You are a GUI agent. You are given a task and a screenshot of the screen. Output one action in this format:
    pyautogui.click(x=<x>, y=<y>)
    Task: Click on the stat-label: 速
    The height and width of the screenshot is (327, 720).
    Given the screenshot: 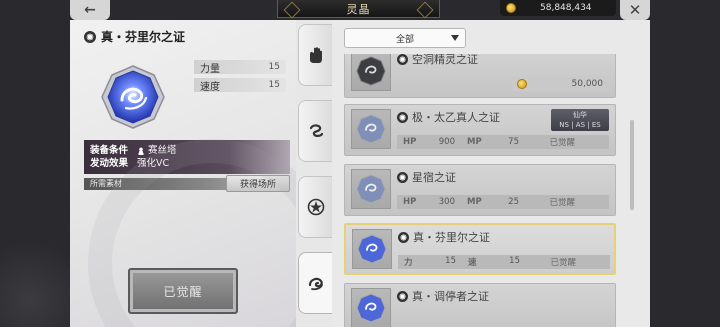 What is the action you would take?
    pyautogui.click(x=472, y=263)
    